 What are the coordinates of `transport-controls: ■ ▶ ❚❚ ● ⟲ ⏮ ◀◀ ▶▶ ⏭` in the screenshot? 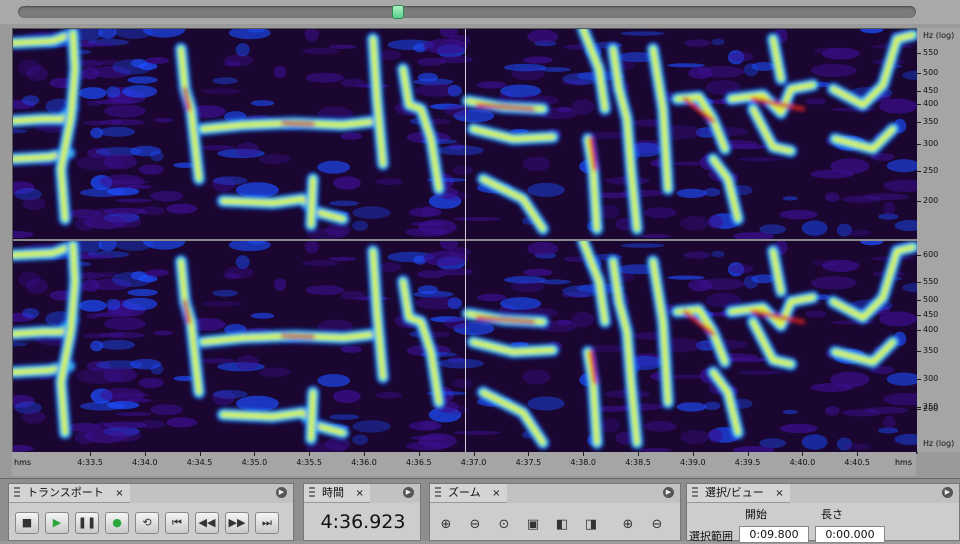 It's located at (151, 521).